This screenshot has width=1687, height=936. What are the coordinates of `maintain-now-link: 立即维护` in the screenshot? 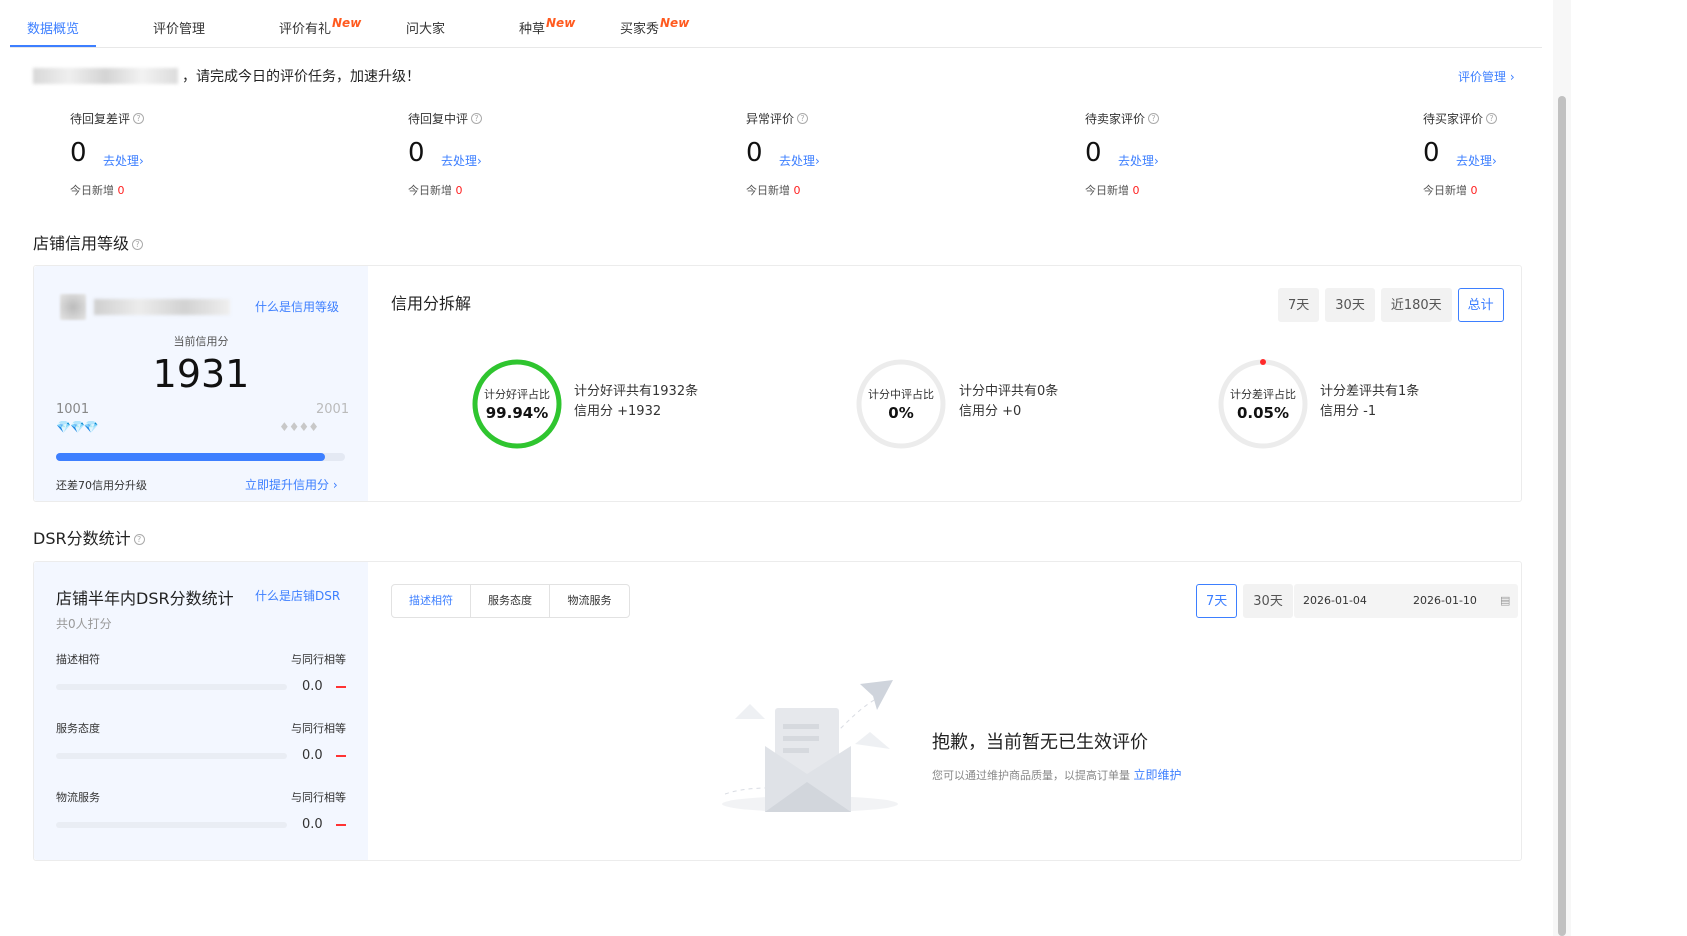 It's located at (1158, 775).